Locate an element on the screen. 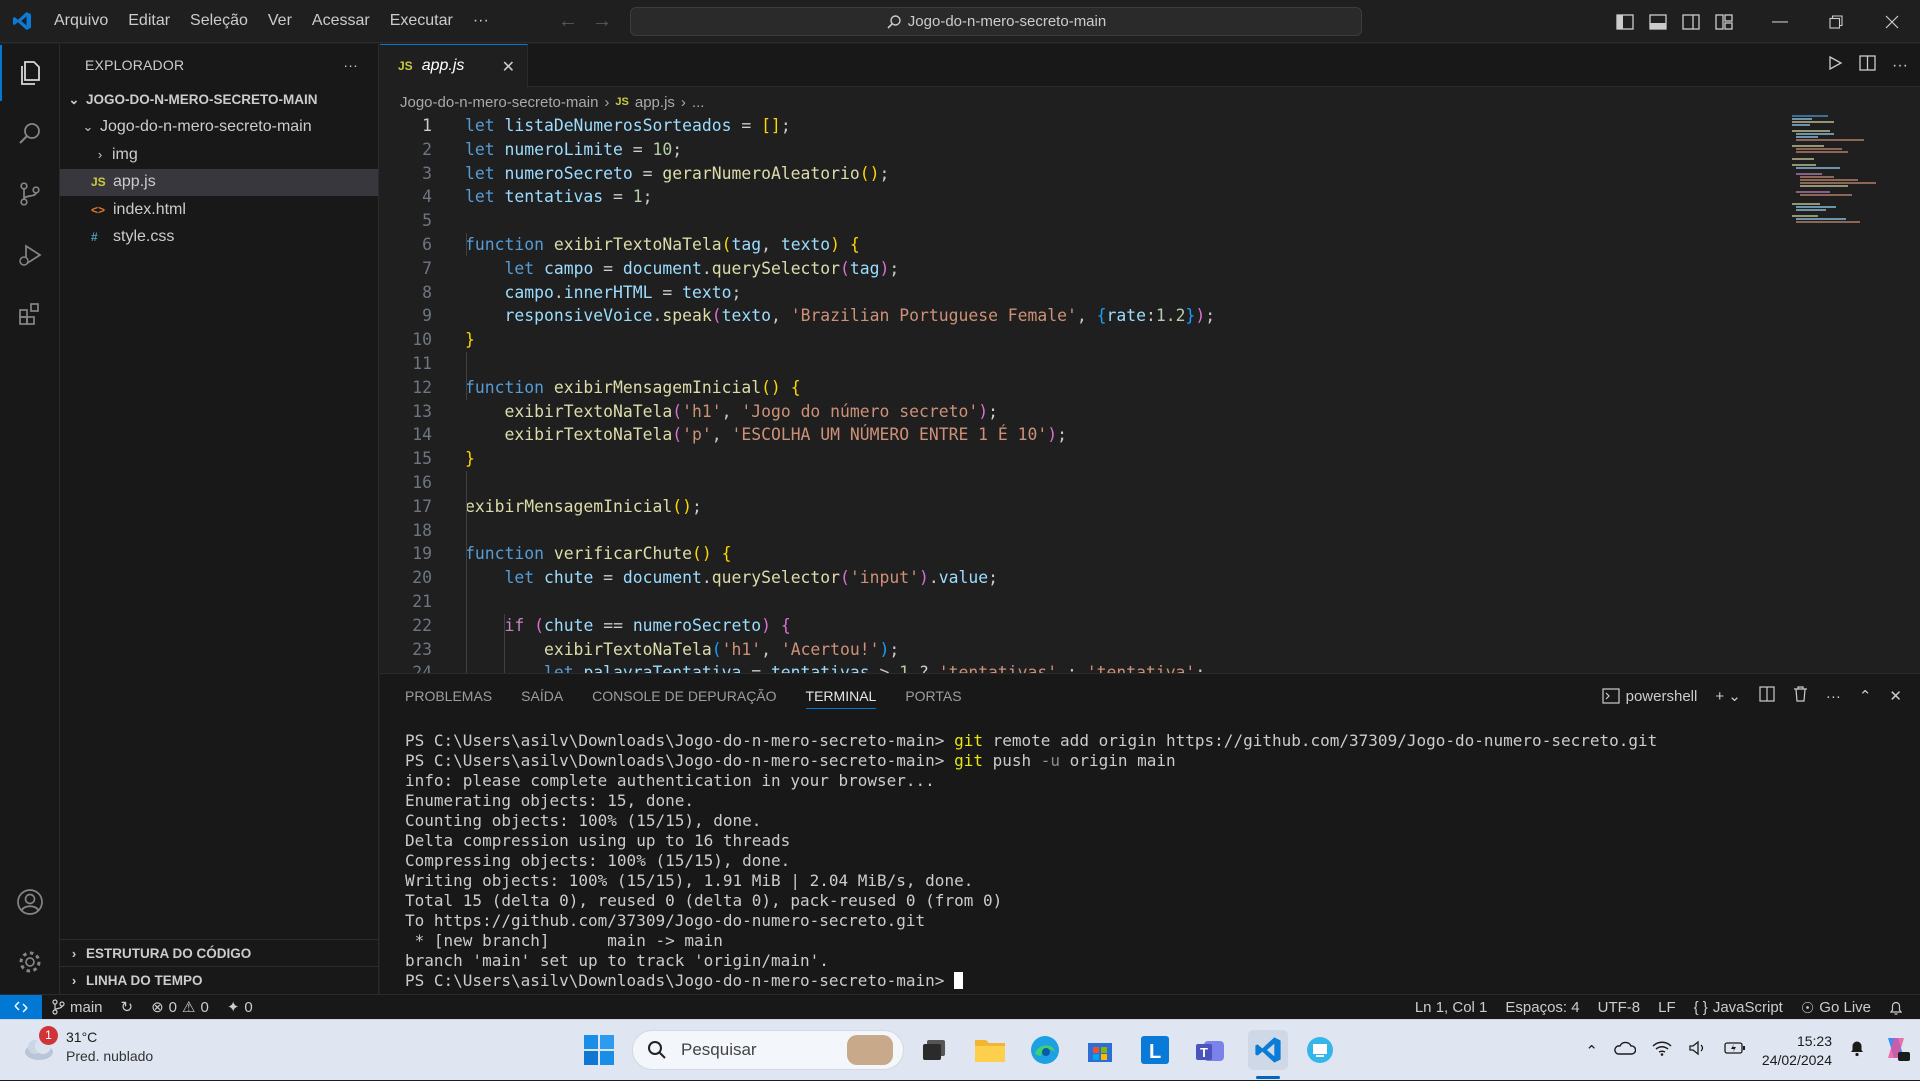 The width and height of the screenshot is (1920, 1081). windows-start-icon is located at coordinates (599, 1052).